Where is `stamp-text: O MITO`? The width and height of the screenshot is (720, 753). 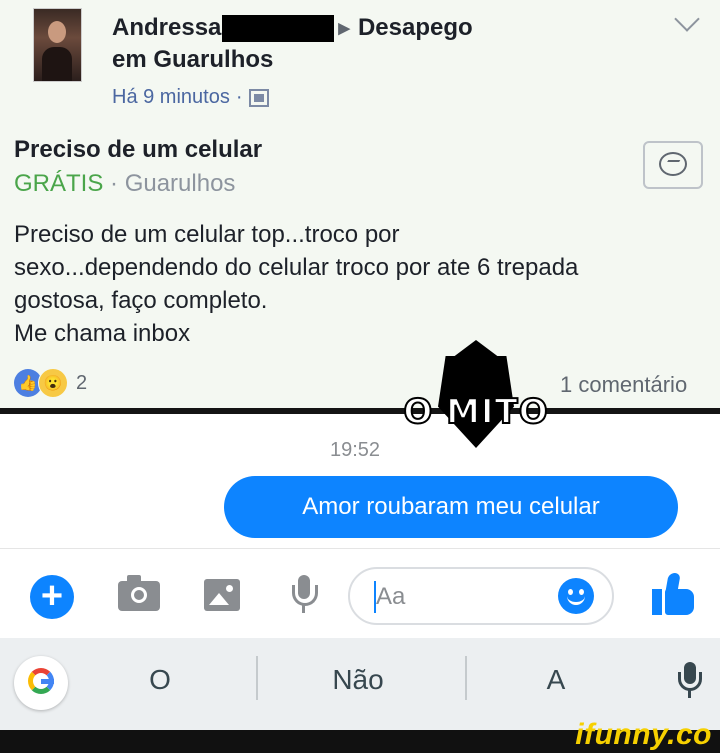
stamp-text: O MITO is located at coordinates (475, 412).